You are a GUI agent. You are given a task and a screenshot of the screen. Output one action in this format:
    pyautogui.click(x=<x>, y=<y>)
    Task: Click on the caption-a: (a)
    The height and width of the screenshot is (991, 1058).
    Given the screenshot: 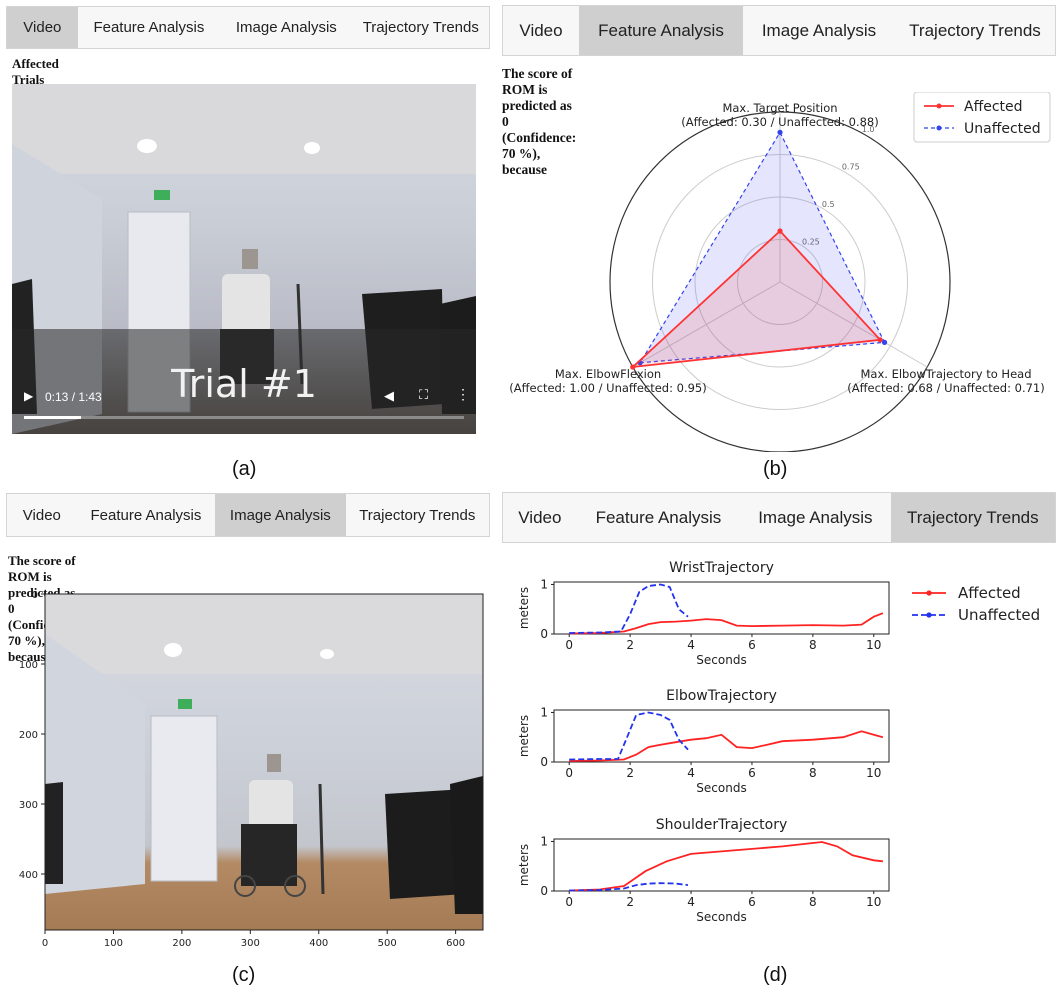 What is the action you would take?
    pyautogui.click(x=244, y=469)
    